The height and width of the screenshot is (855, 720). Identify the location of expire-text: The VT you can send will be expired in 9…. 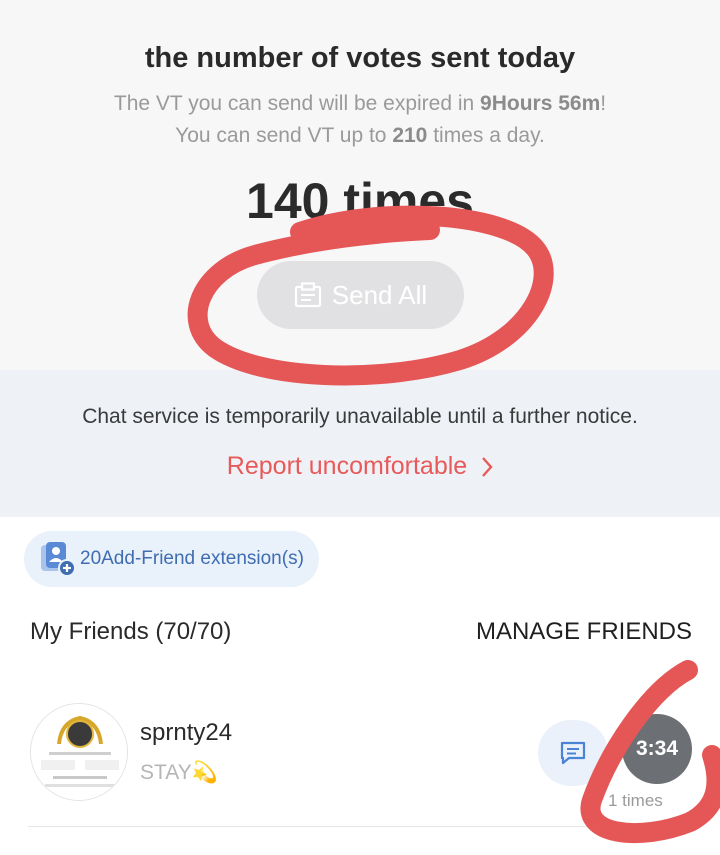
(360, 103).